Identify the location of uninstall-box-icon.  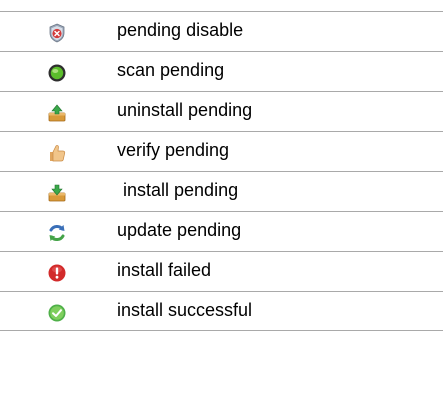
(57, 113).